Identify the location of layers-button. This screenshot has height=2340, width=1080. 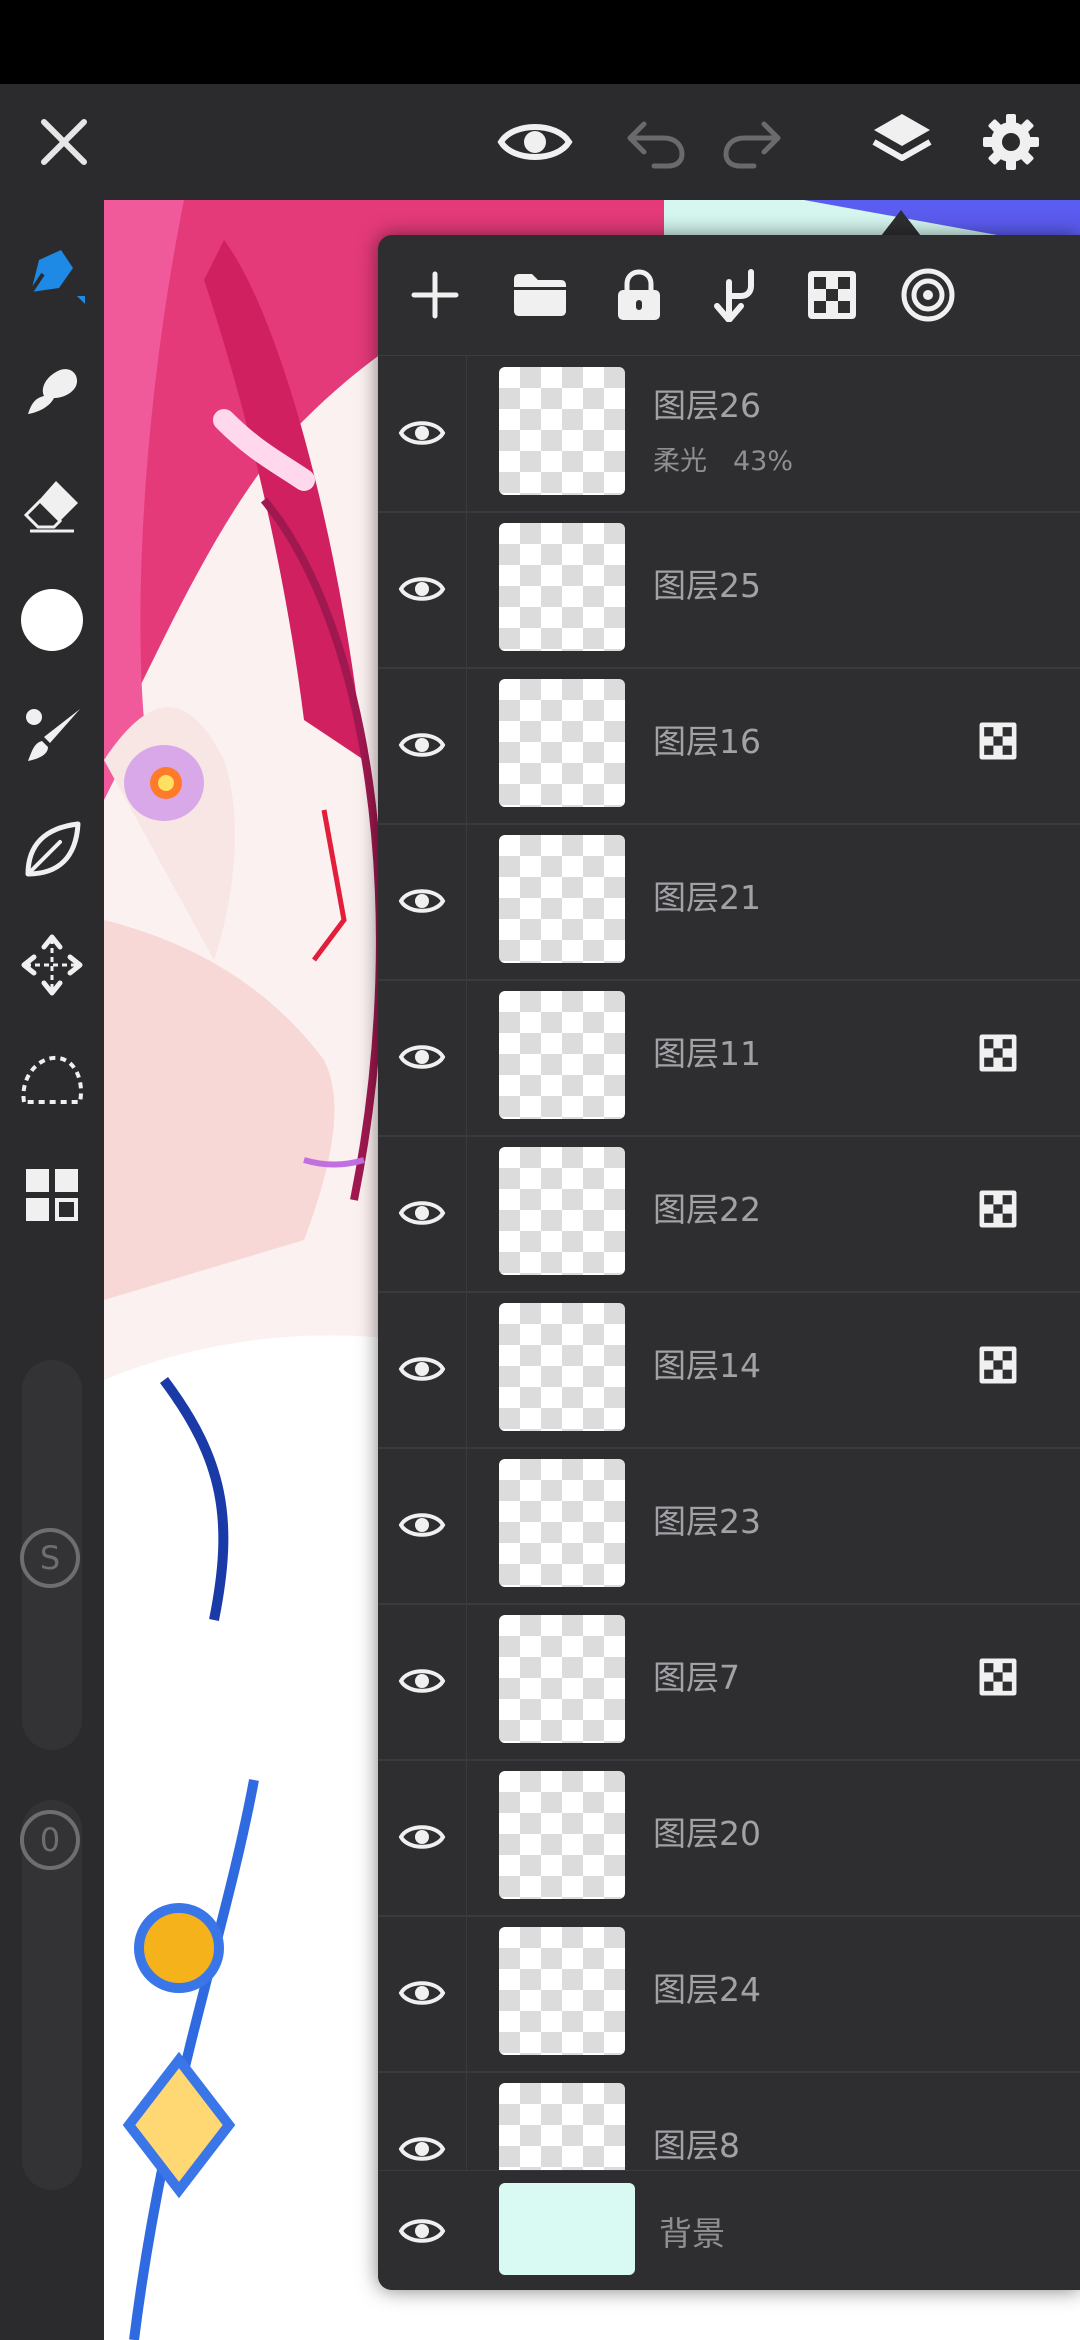
(902, 142).